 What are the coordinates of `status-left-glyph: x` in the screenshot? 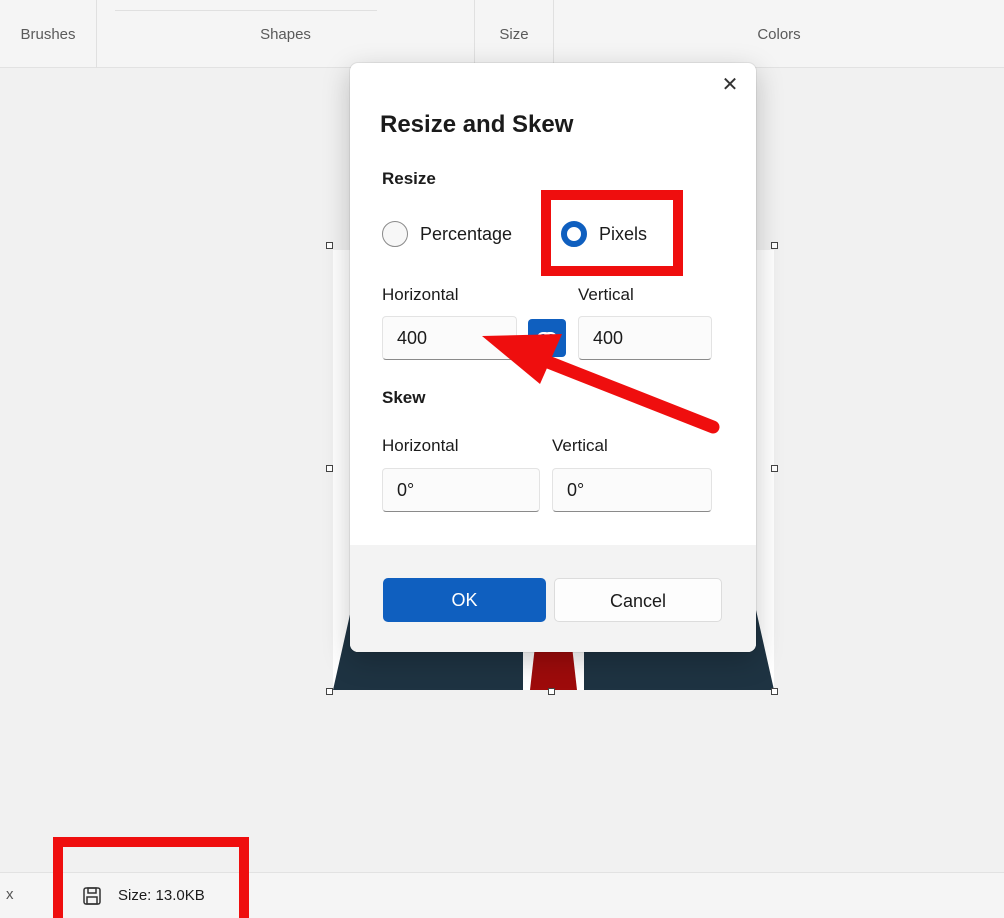 It's located at (10, 894).